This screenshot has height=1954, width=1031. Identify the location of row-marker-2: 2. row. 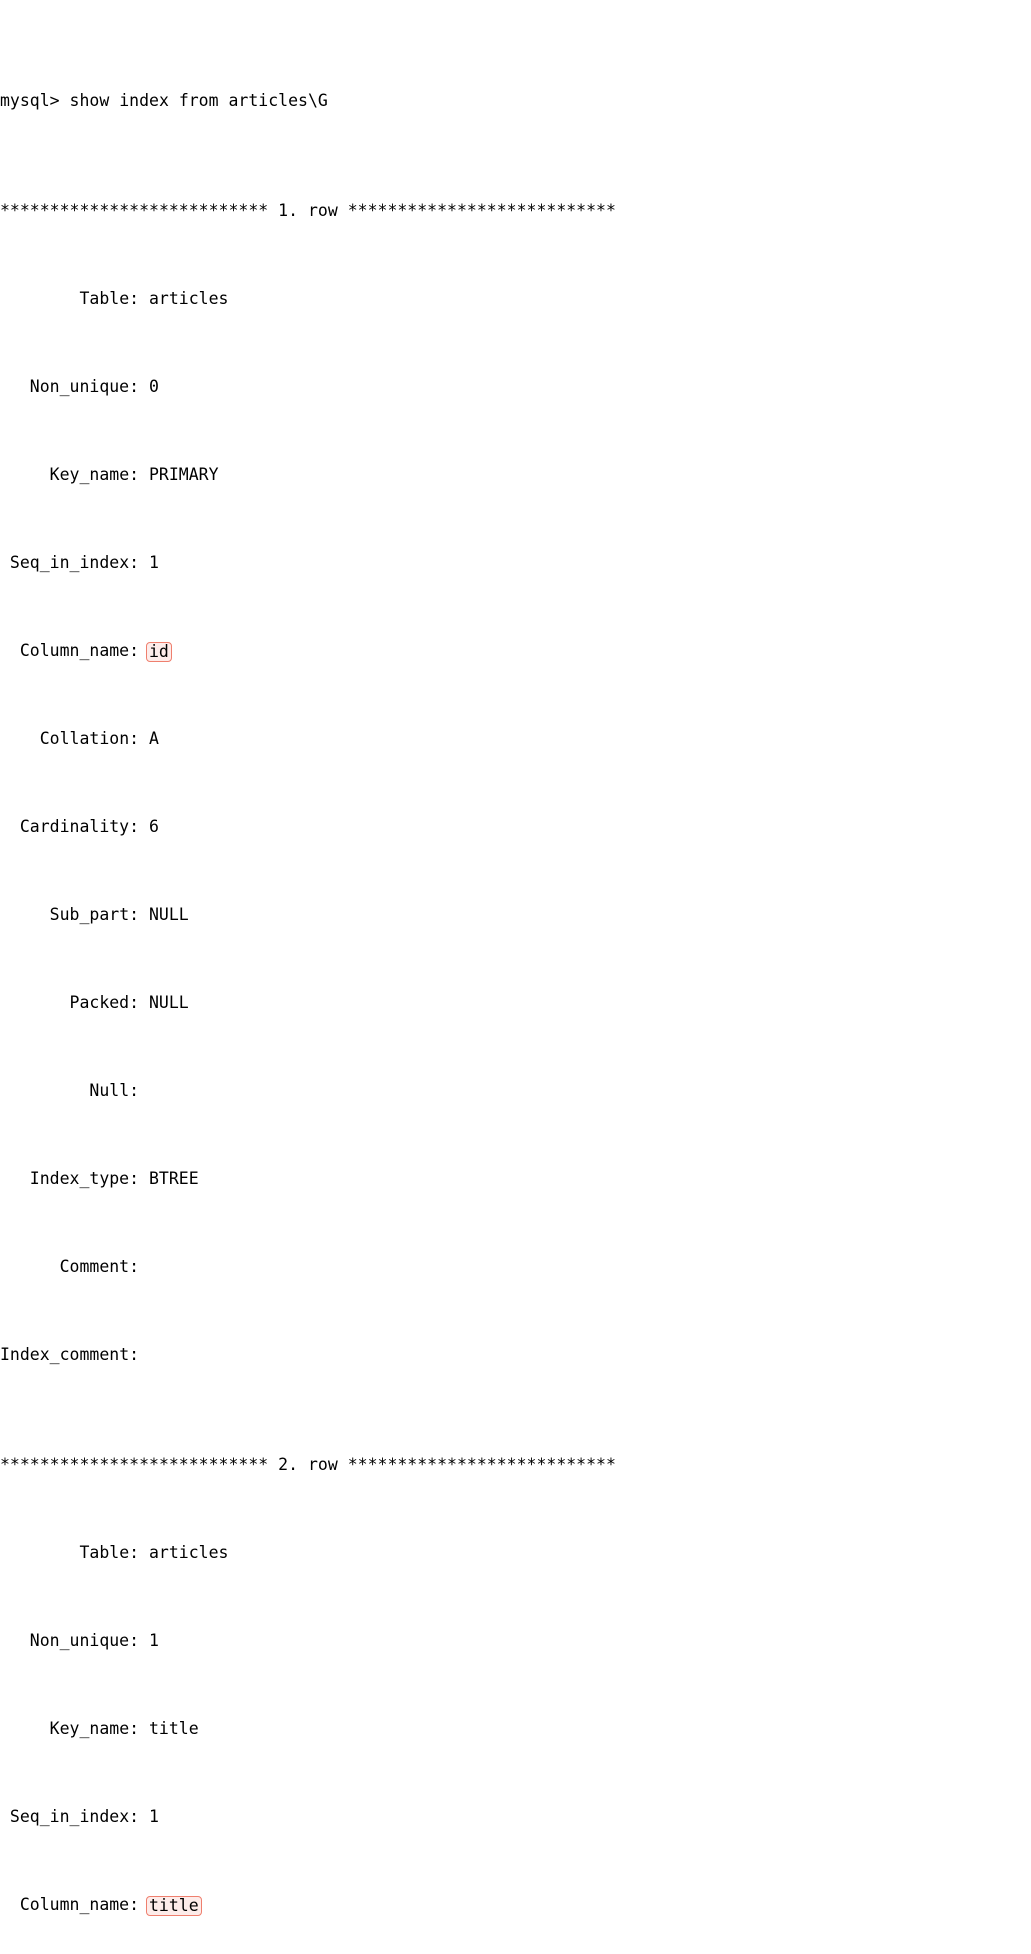
(308, 1464).